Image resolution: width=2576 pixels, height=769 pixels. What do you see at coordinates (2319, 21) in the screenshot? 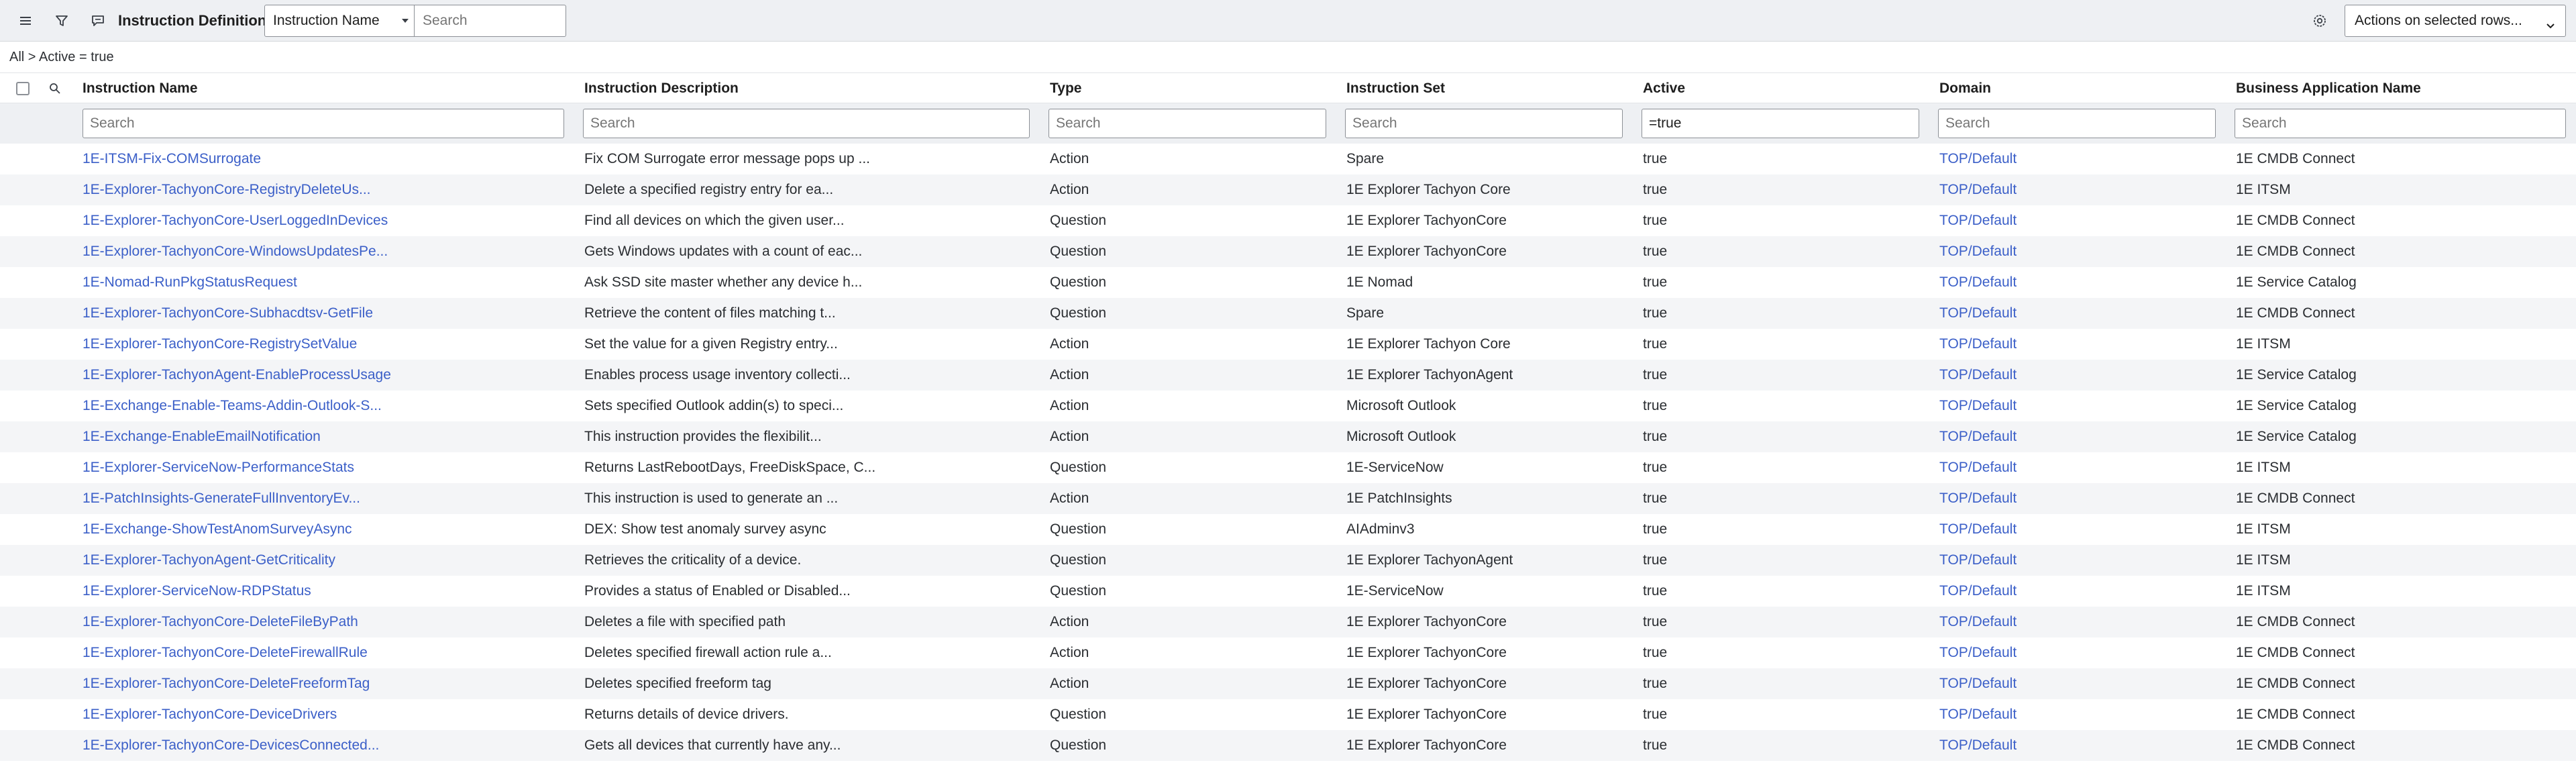
I see `gear-icon` at bounding box center [2319, 21].